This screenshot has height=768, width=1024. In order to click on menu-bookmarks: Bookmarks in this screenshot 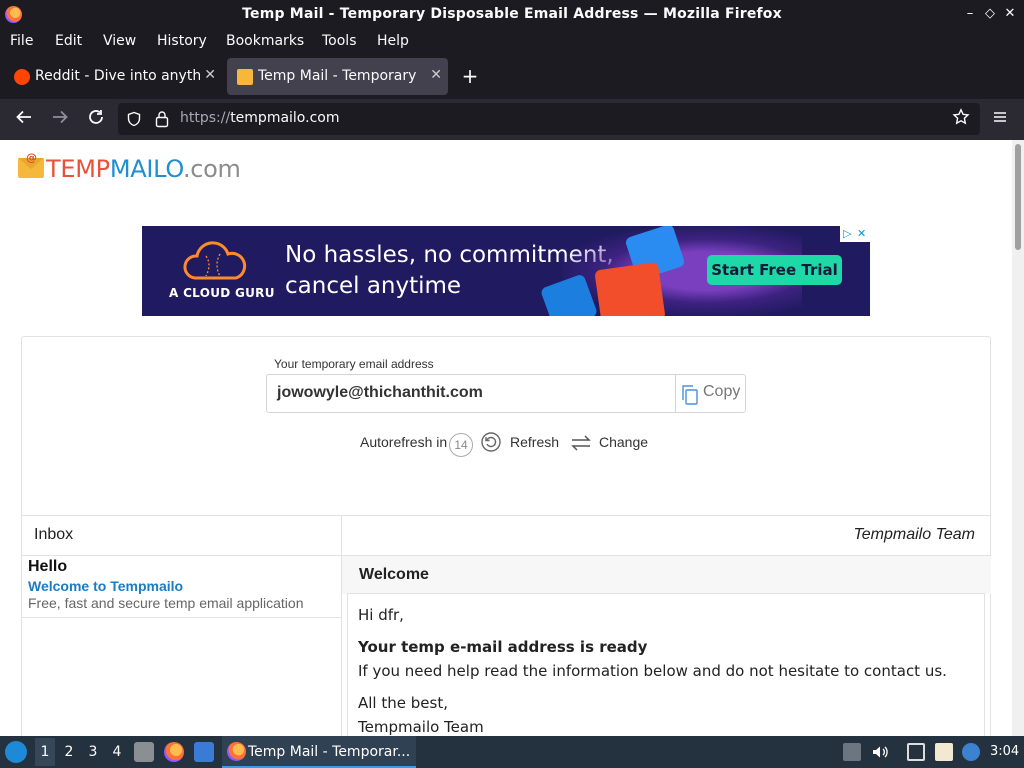, I will do `click(265, 41)`.